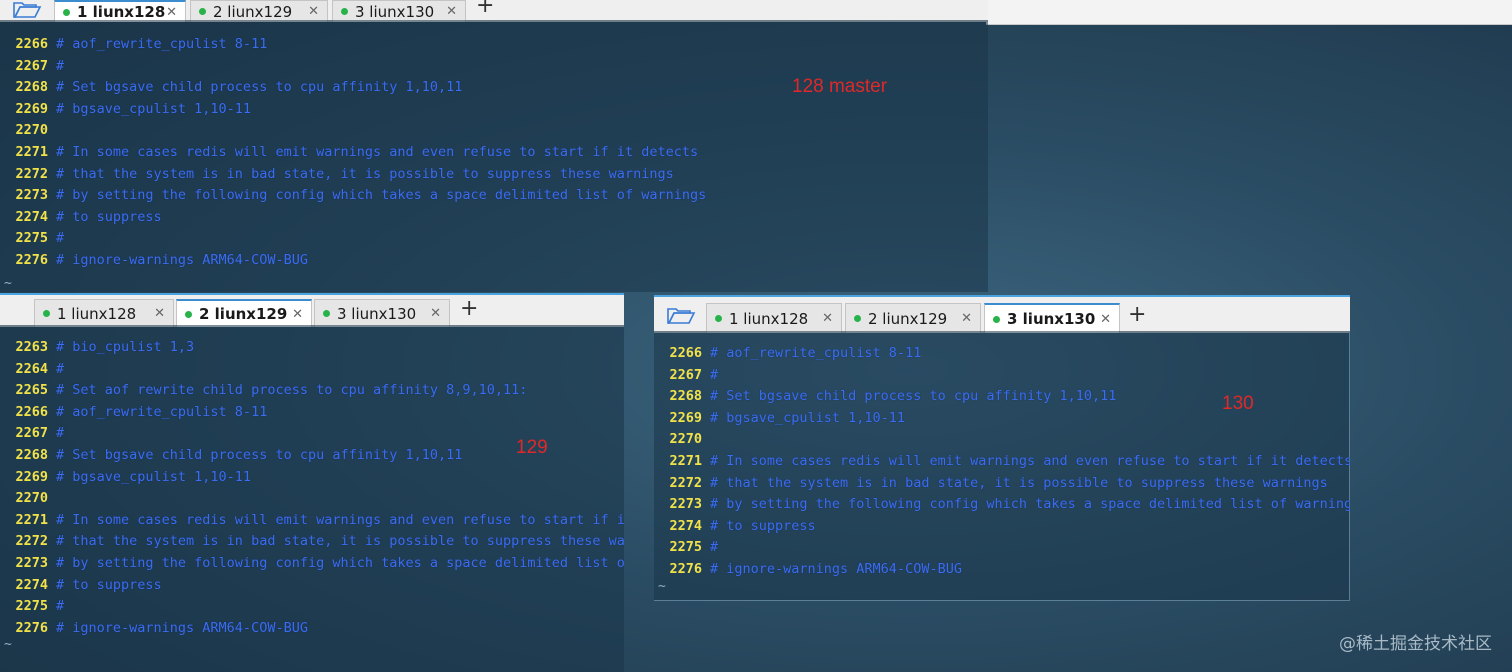 This screenshot has width=1512, height=672. I want to click on annotation-label: 130, so click(1238, 403).